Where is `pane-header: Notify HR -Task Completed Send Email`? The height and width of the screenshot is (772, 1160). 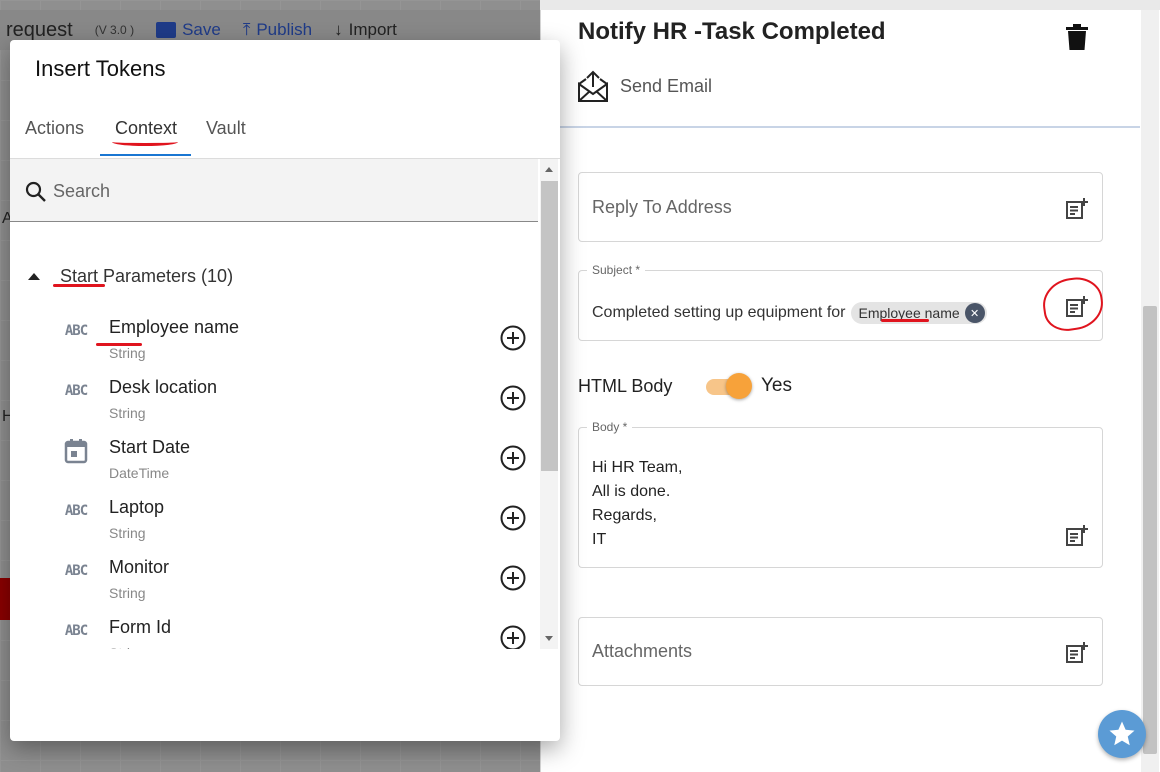
pane-header: Notify HR -Task Completed Send Email is located at coordinates (840, 69).